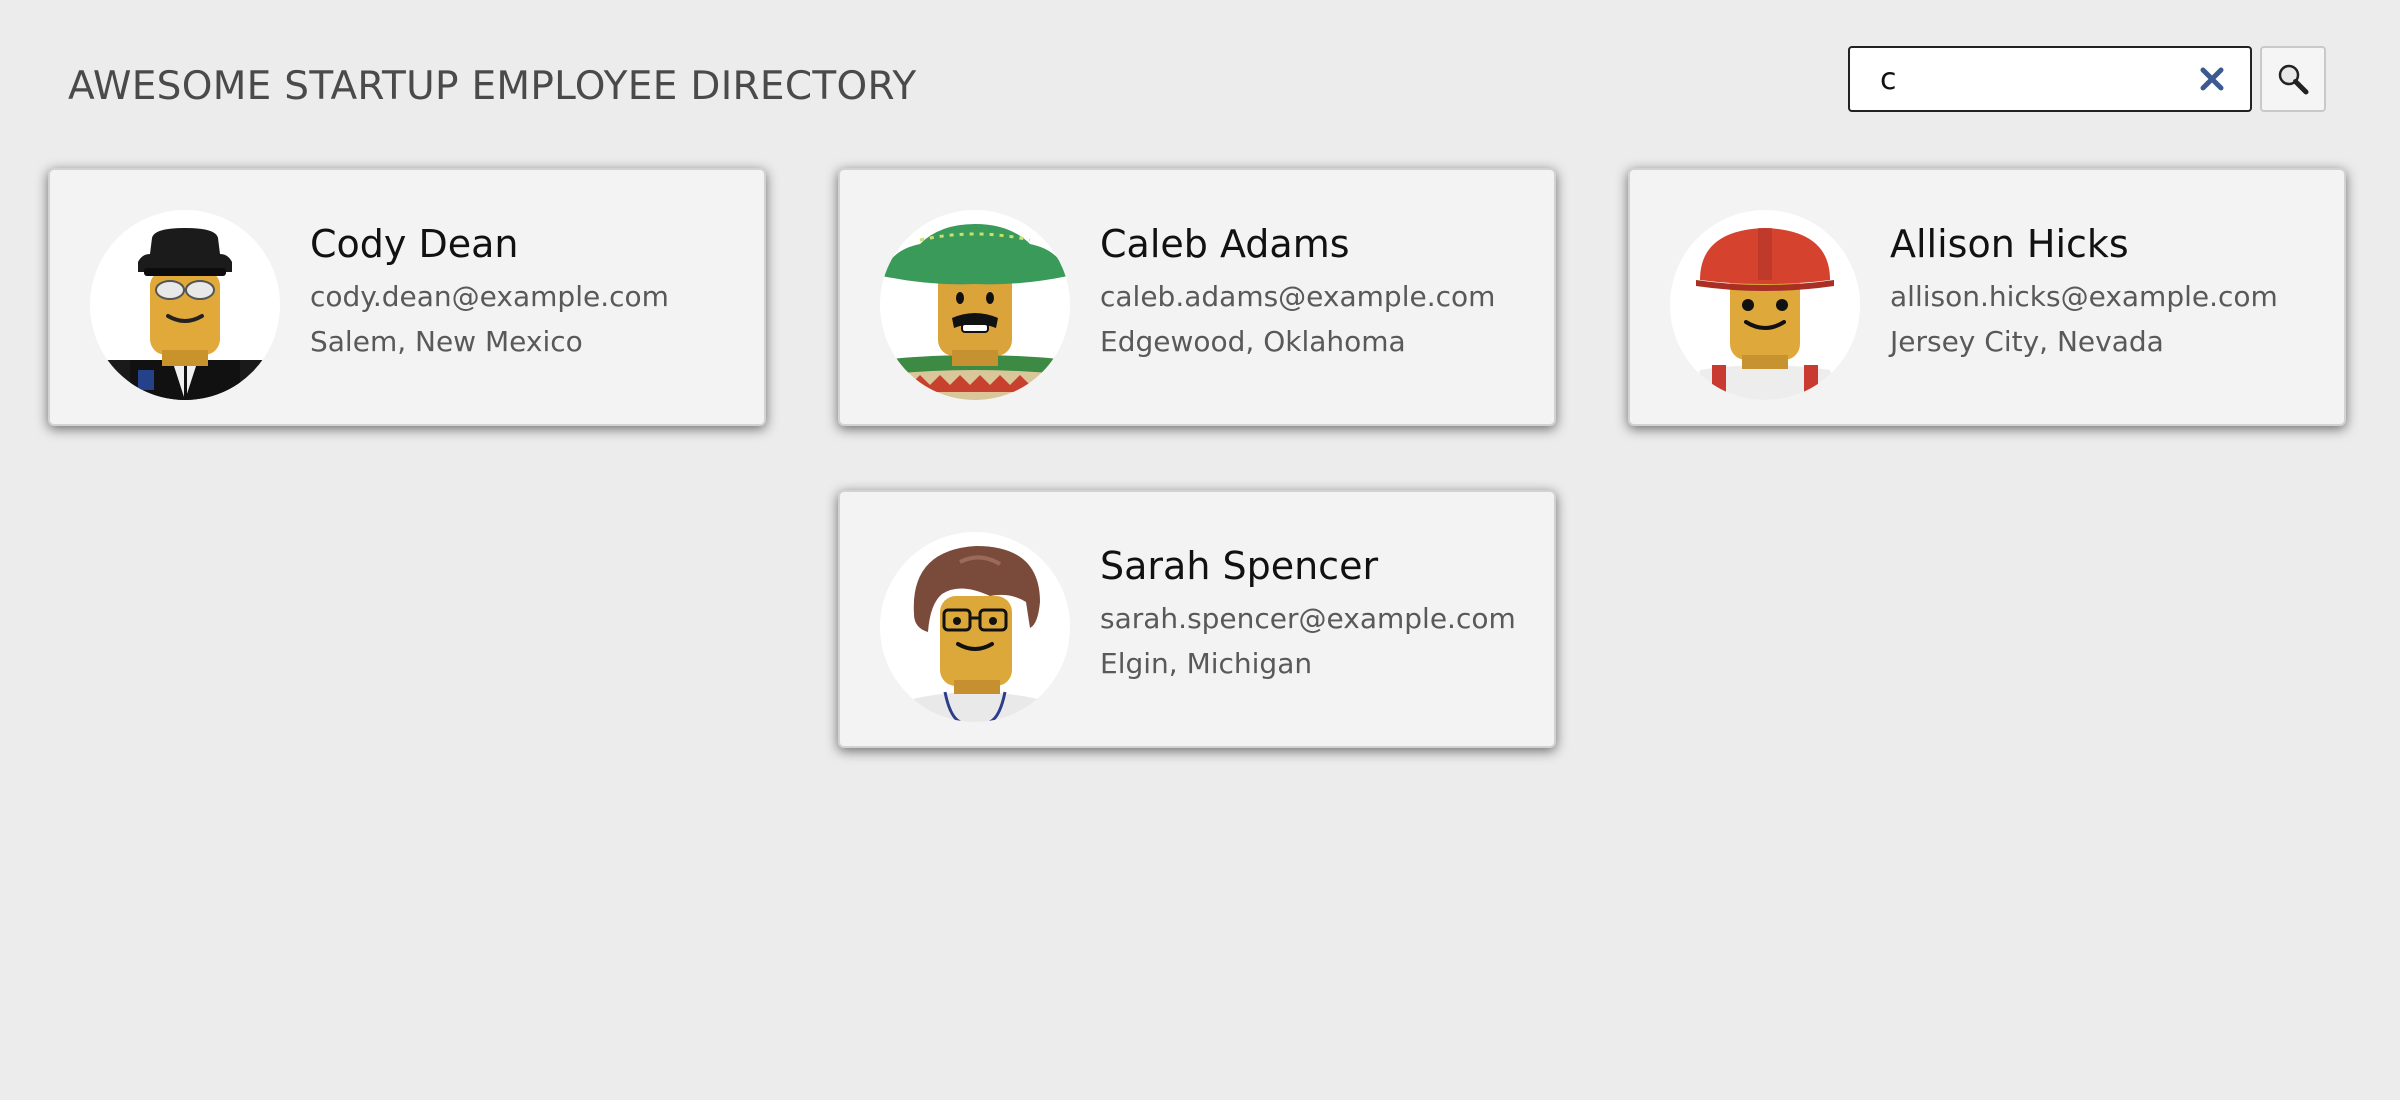 The height and width of the screenshot is (1100, 2400). I want to click on magnifier-icon, so click(2293, 79).